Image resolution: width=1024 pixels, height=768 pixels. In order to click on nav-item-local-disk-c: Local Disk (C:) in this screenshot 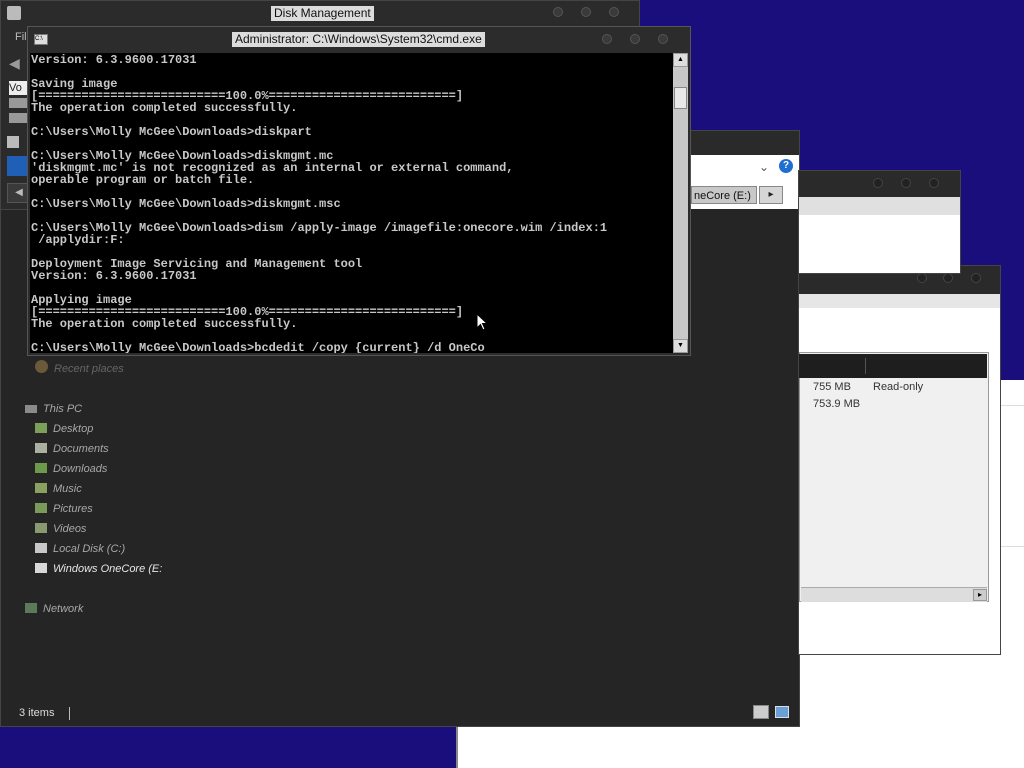, I will do `click(80, 549)`.